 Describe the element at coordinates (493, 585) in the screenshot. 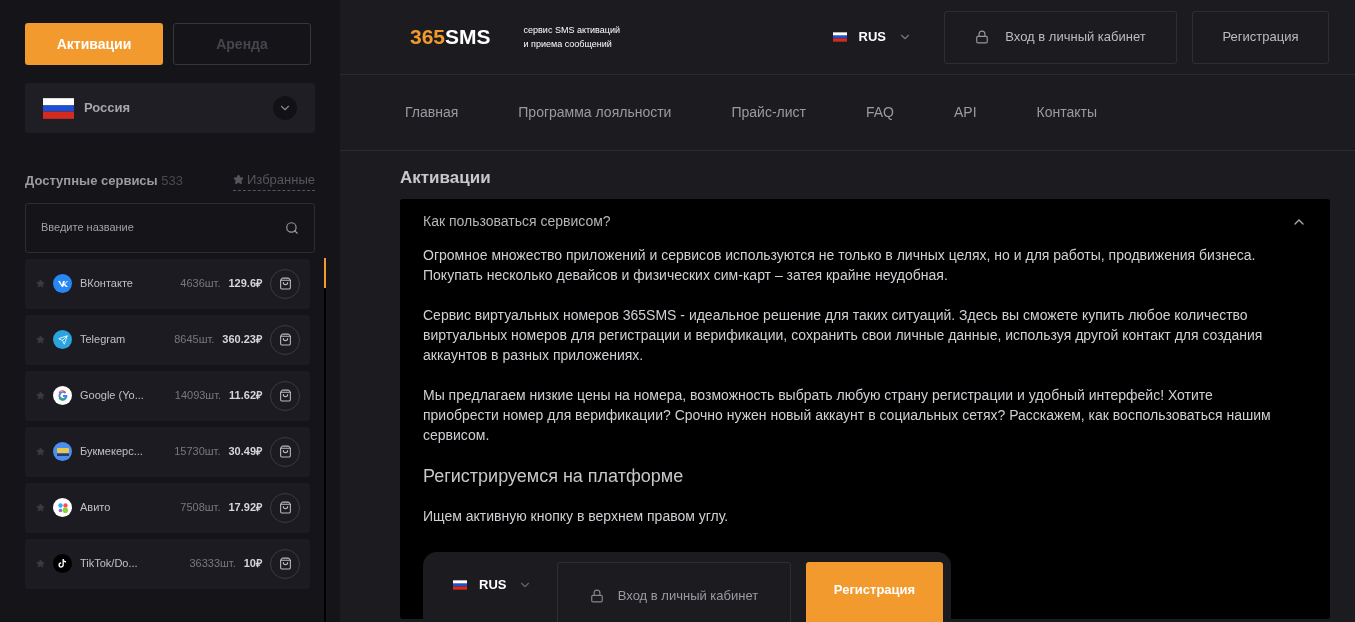

I see `language-label: RUS` at that location.